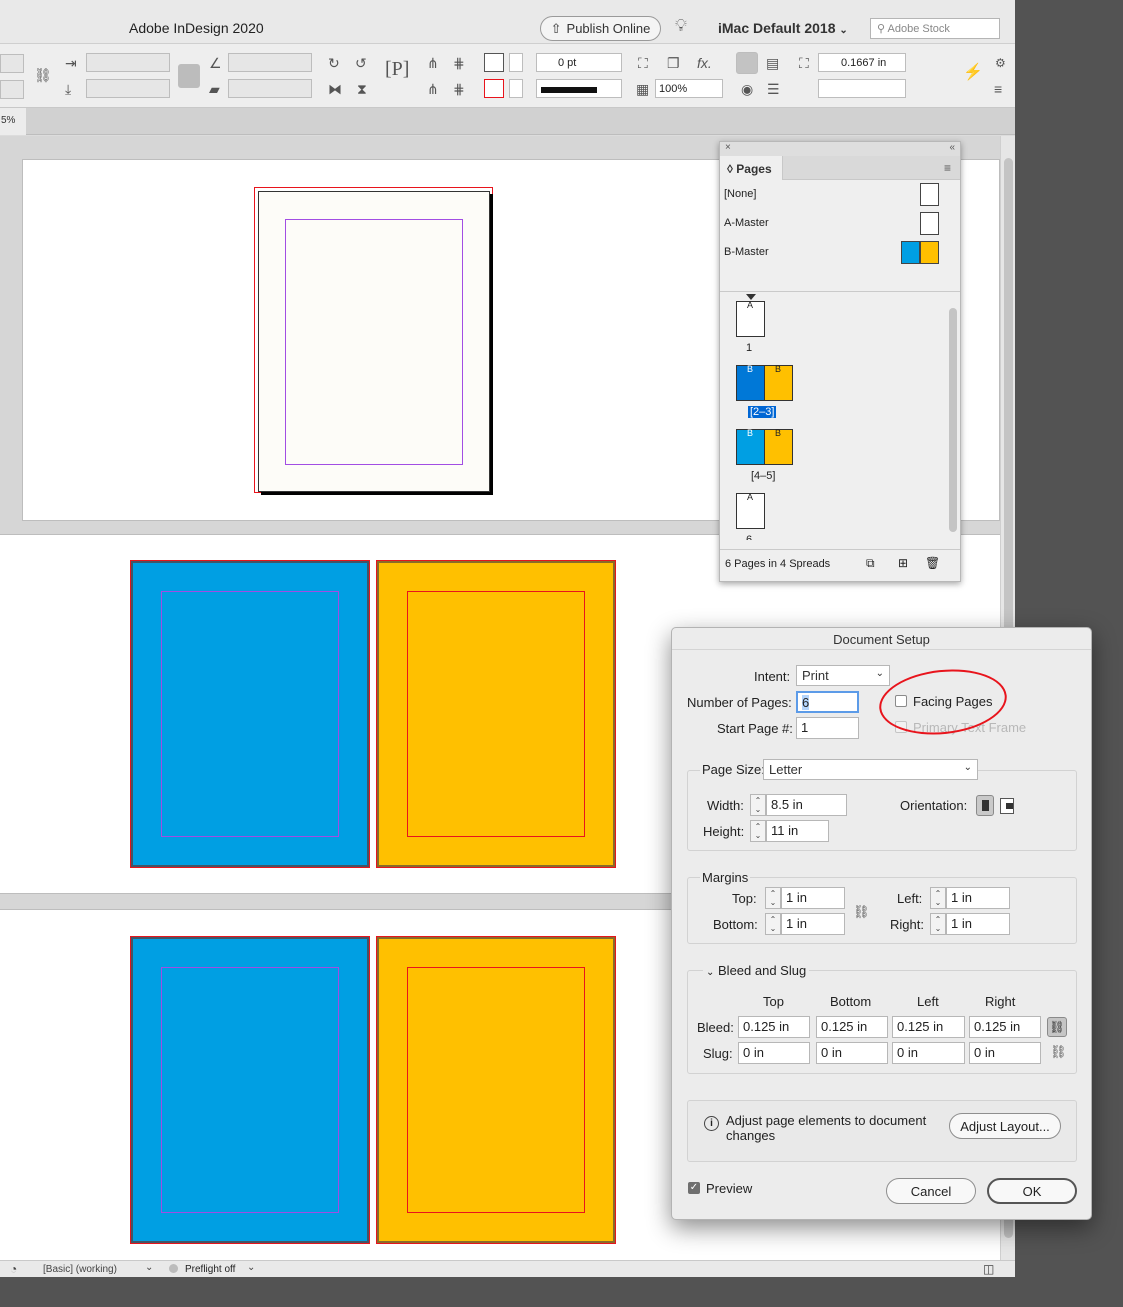 The image size is (1123, 1307). What do you see at coordinates (813, 924) in the screenshot?
I see `margin-bottom-field: 1 in` at bounding box center [813, 924].